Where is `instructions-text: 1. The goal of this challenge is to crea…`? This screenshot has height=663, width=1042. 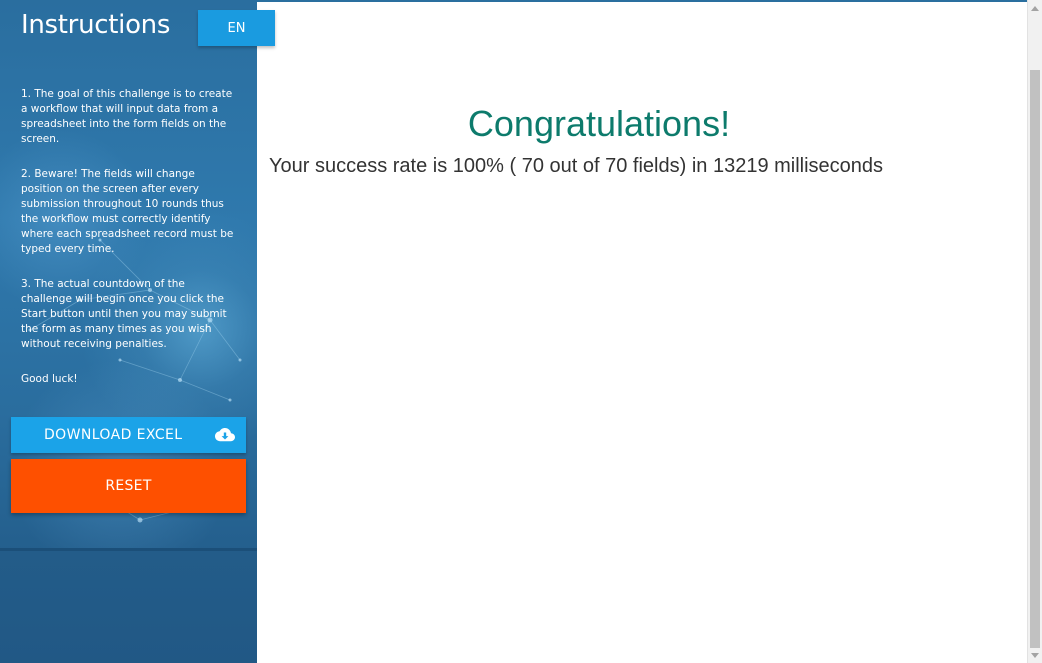
instructions-text: 1. The goal of this challenge is to crea… is located at coordinates (130, 247).